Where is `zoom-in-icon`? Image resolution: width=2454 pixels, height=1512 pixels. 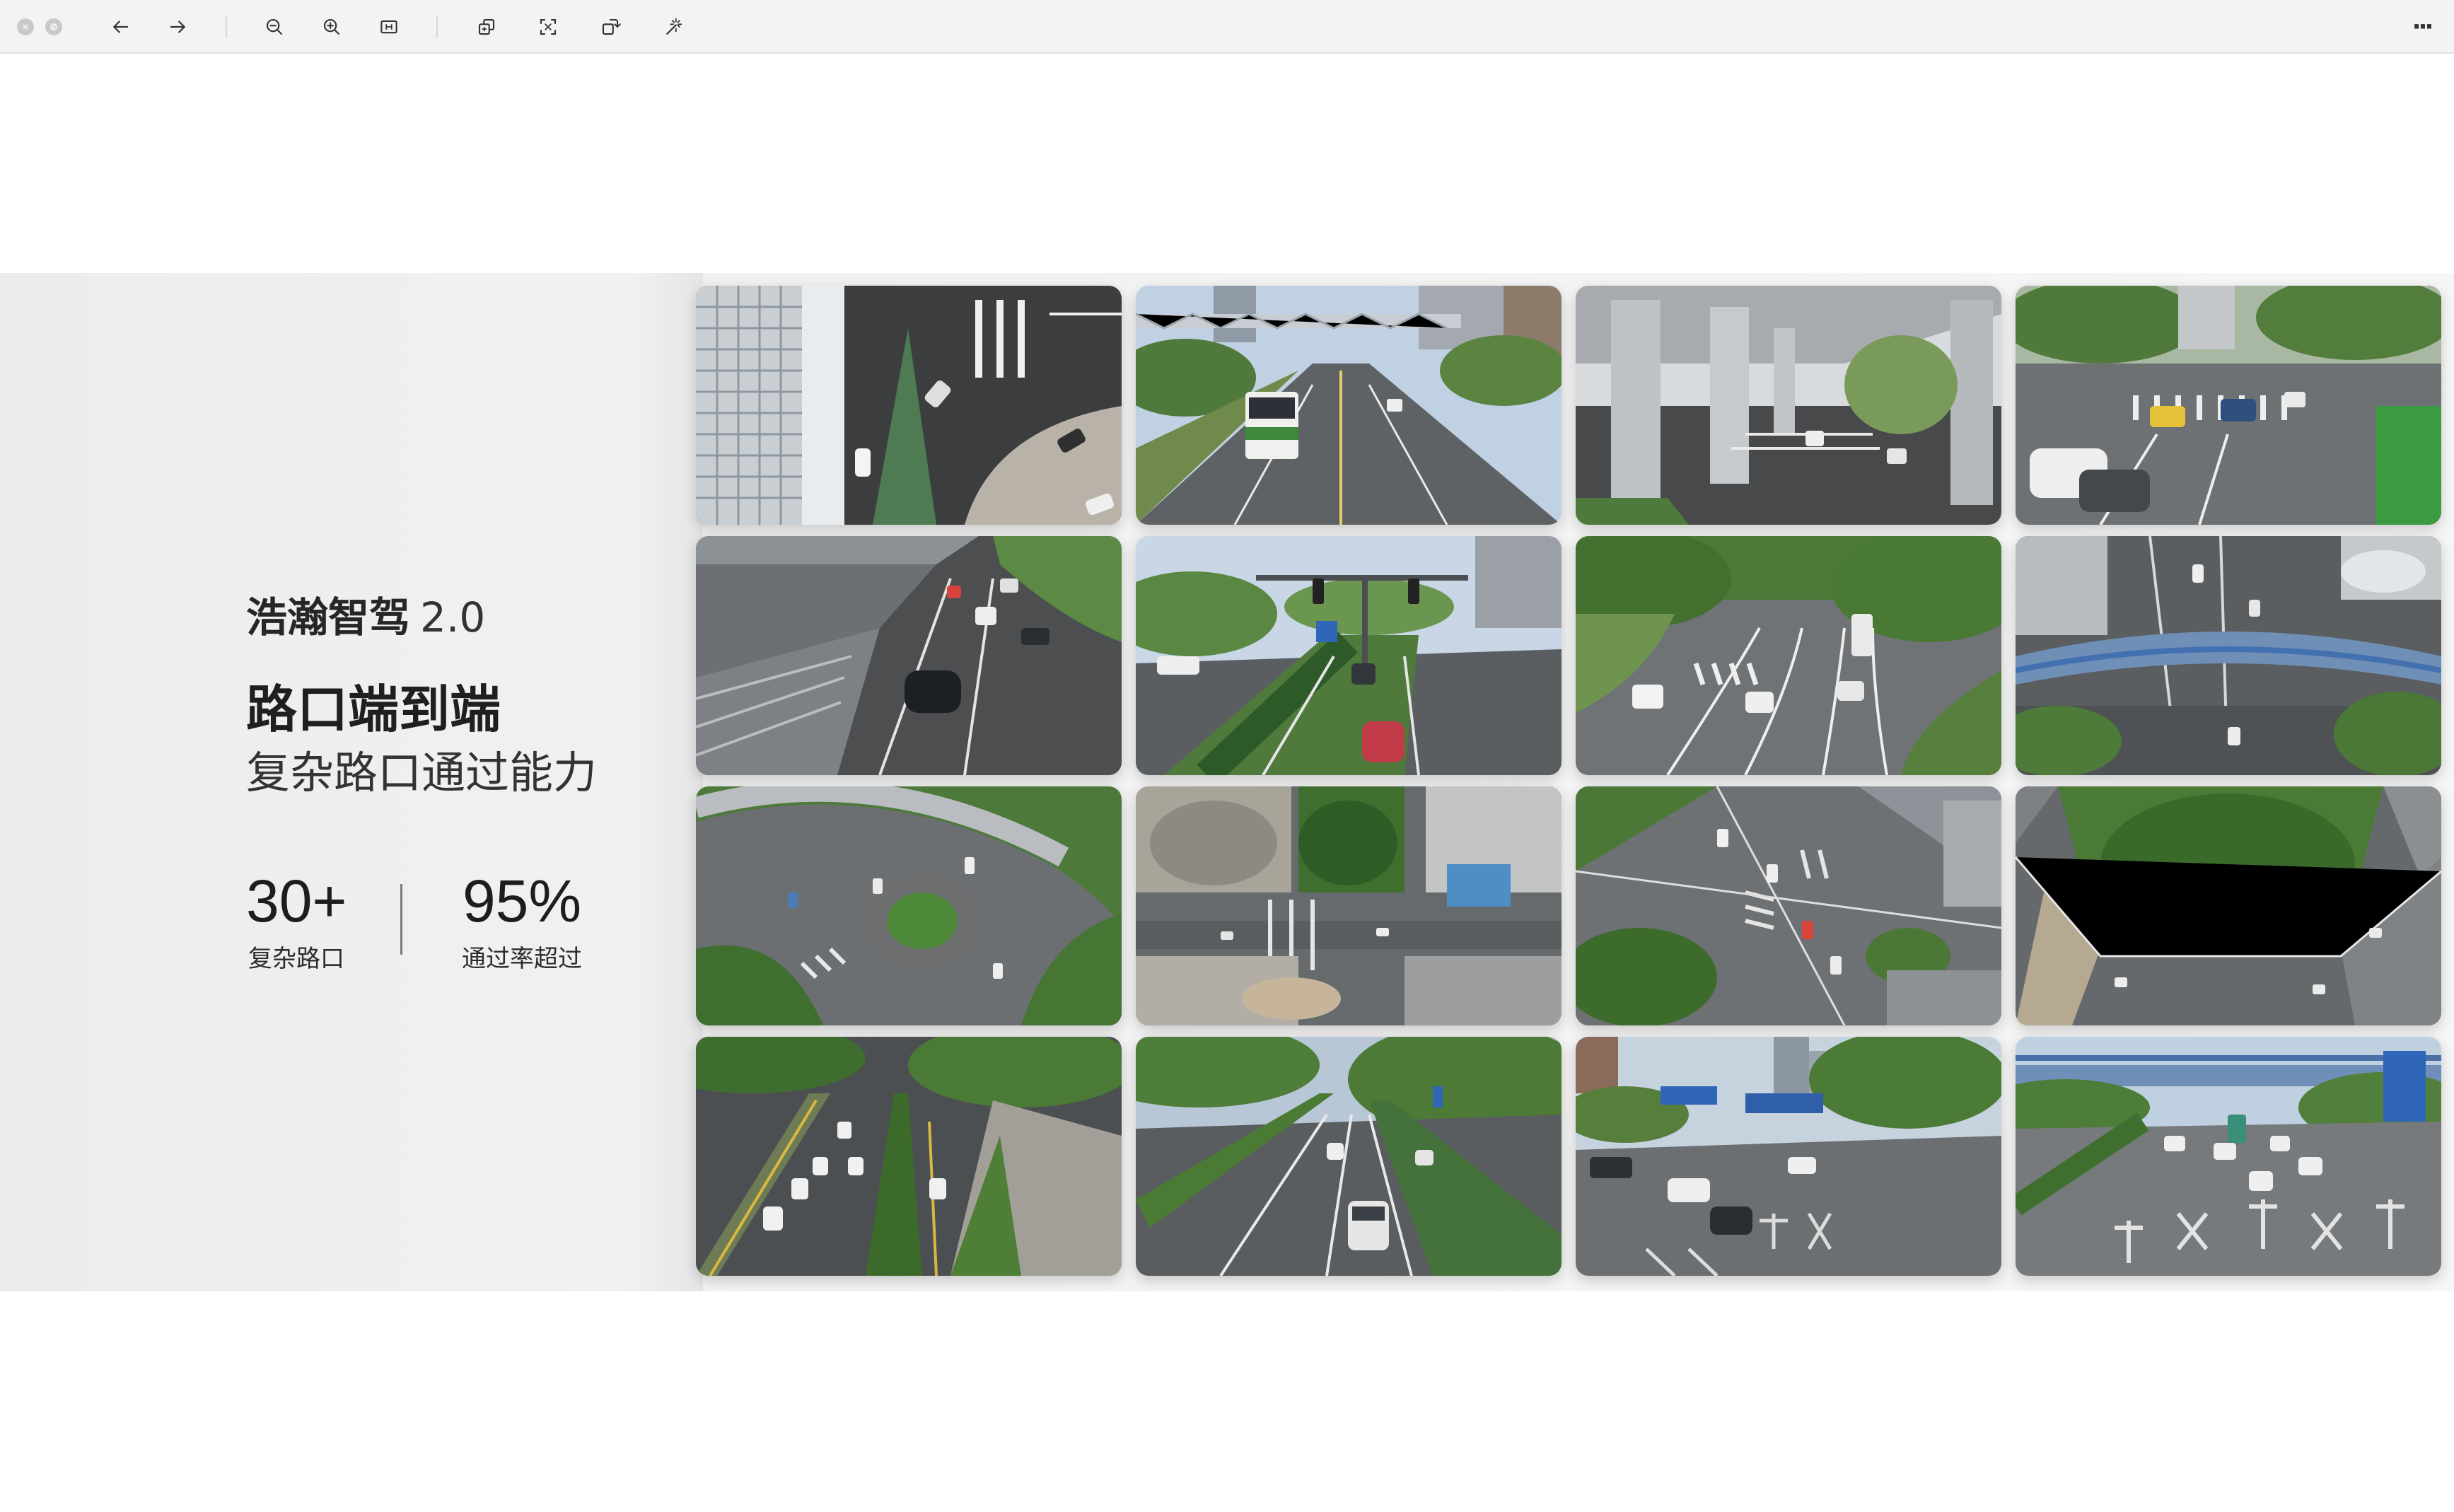 zoom-in-icon is located at coordinates (332, 27).